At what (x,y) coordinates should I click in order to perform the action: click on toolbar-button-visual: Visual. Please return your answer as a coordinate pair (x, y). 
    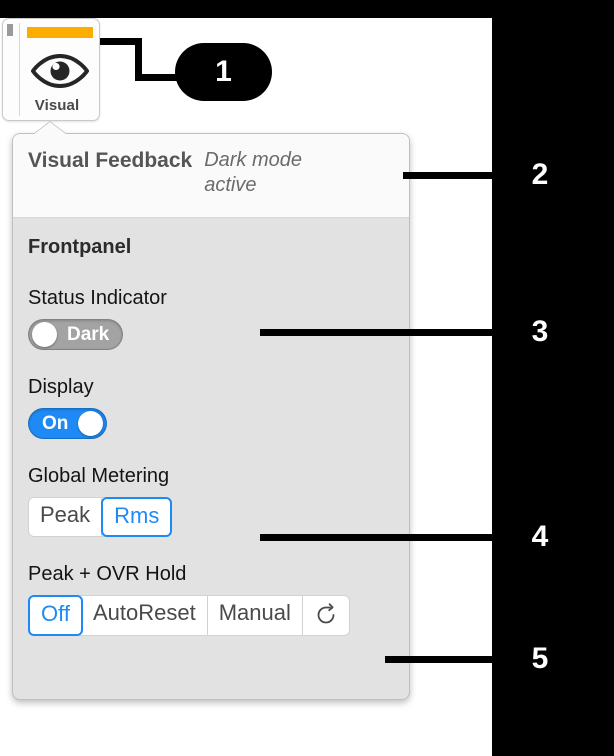
    Looking at the image, I should click on (51, 69).